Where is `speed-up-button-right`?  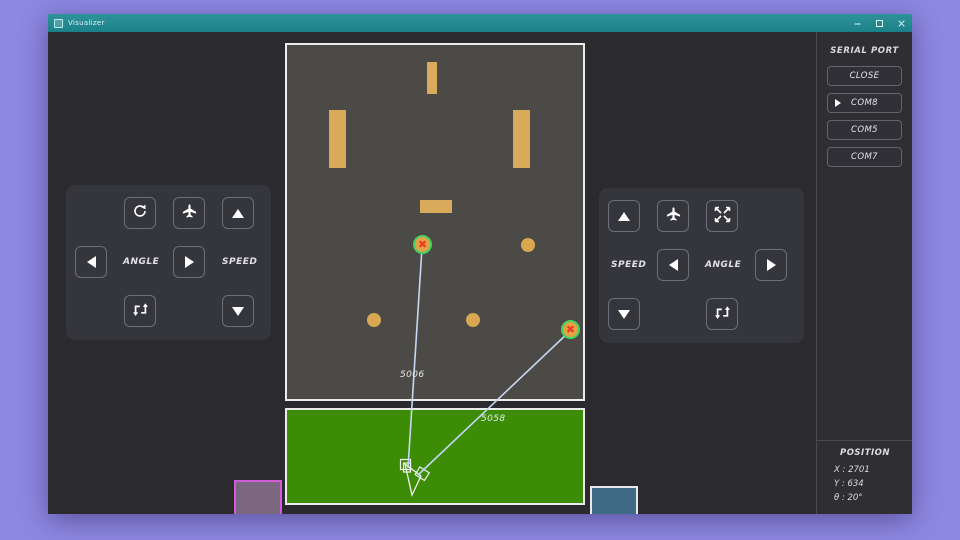
speed-up-button-right is located at coordinates (624, 216).